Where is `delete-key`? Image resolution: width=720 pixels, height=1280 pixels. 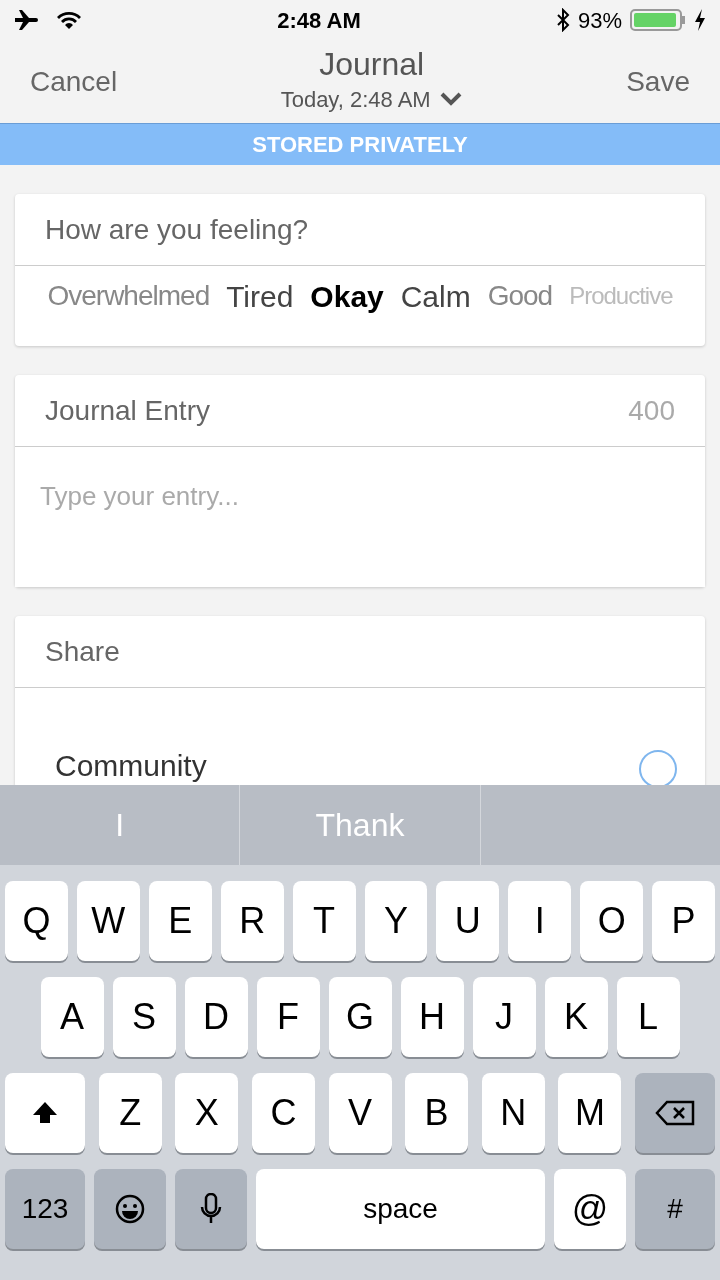 delete-key is located at coordinates (675, 1113).